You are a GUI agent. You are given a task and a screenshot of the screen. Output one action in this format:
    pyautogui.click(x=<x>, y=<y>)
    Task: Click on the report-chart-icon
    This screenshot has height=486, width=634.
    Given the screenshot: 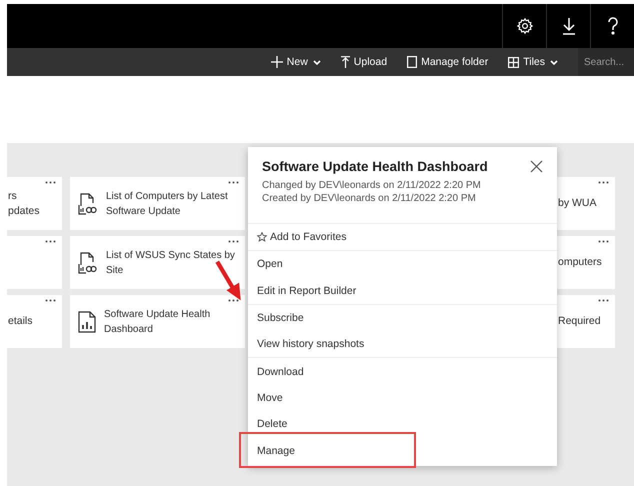 What is the action you would take?
    pyautogui.click(x=87, y=321)
    